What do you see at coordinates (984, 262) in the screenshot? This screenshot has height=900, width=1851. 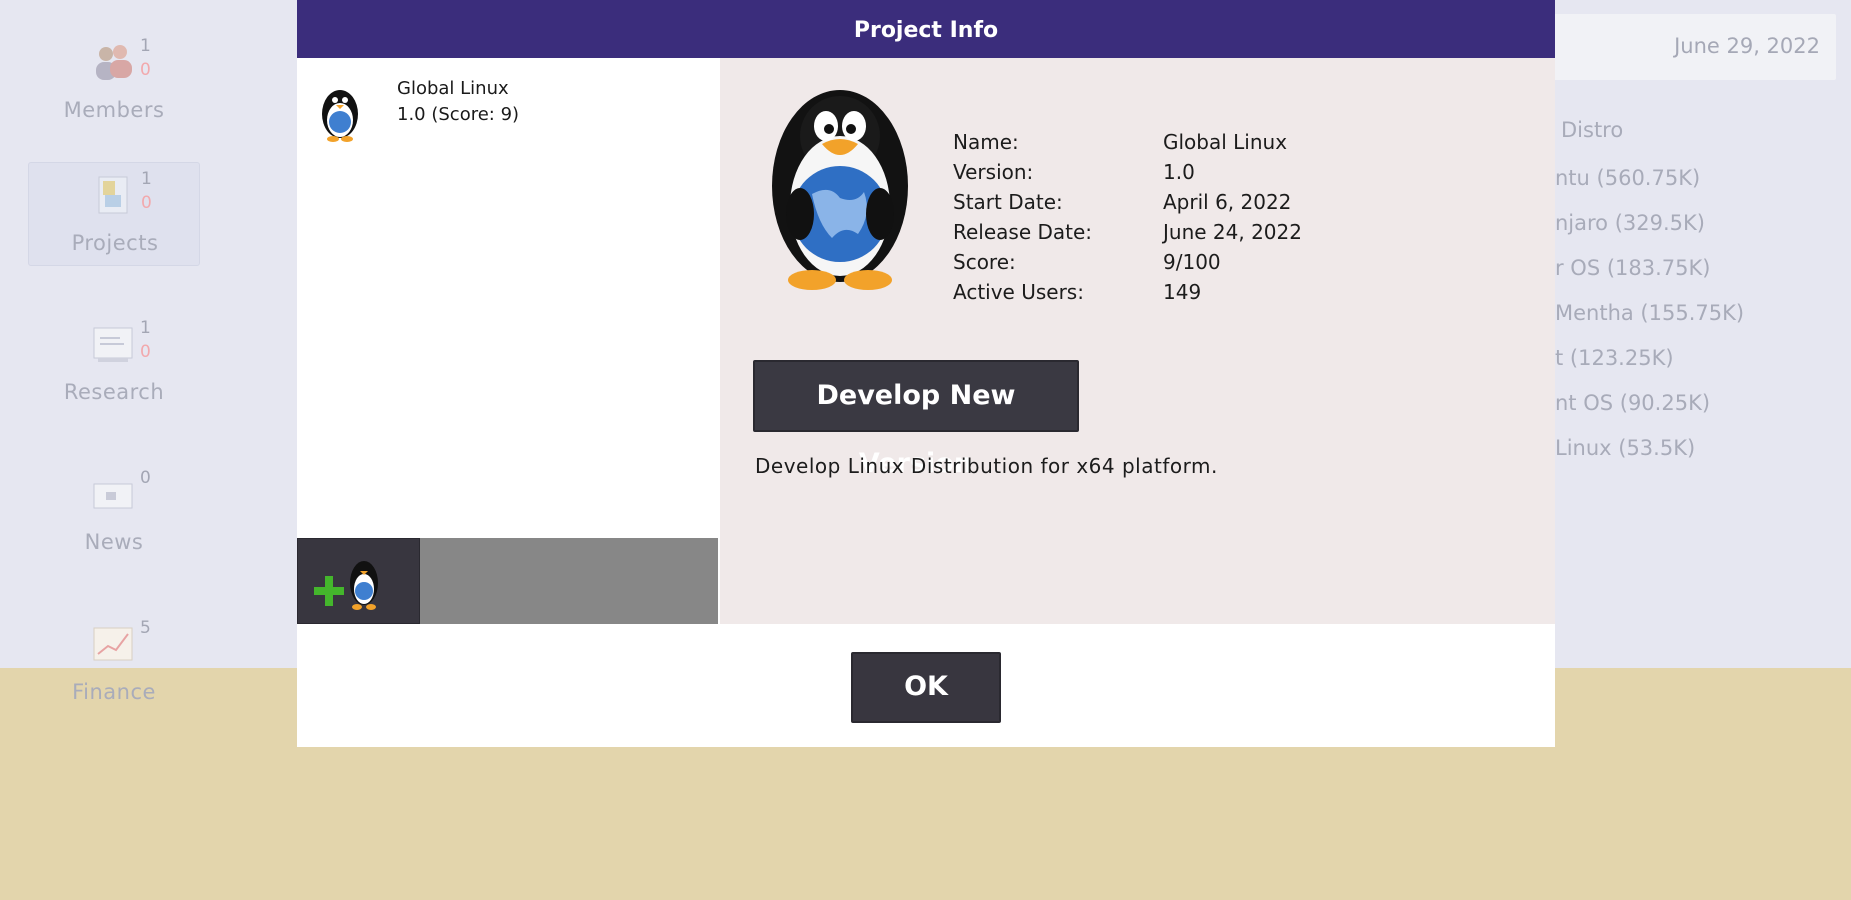 I see `score-label: Score:` at bounding box center [984, 262].